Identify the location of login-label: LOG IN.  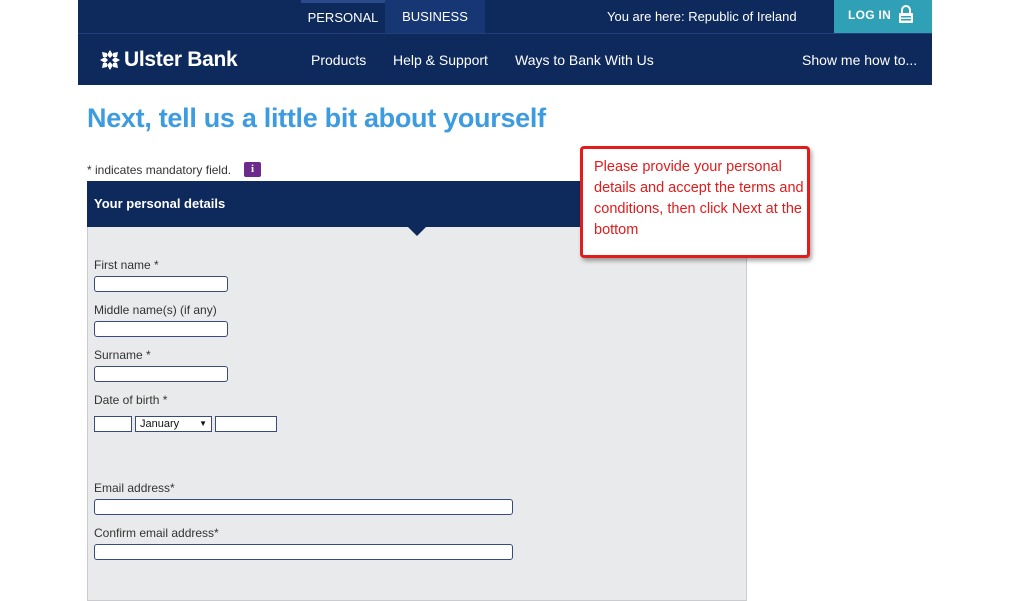
(870, 15).